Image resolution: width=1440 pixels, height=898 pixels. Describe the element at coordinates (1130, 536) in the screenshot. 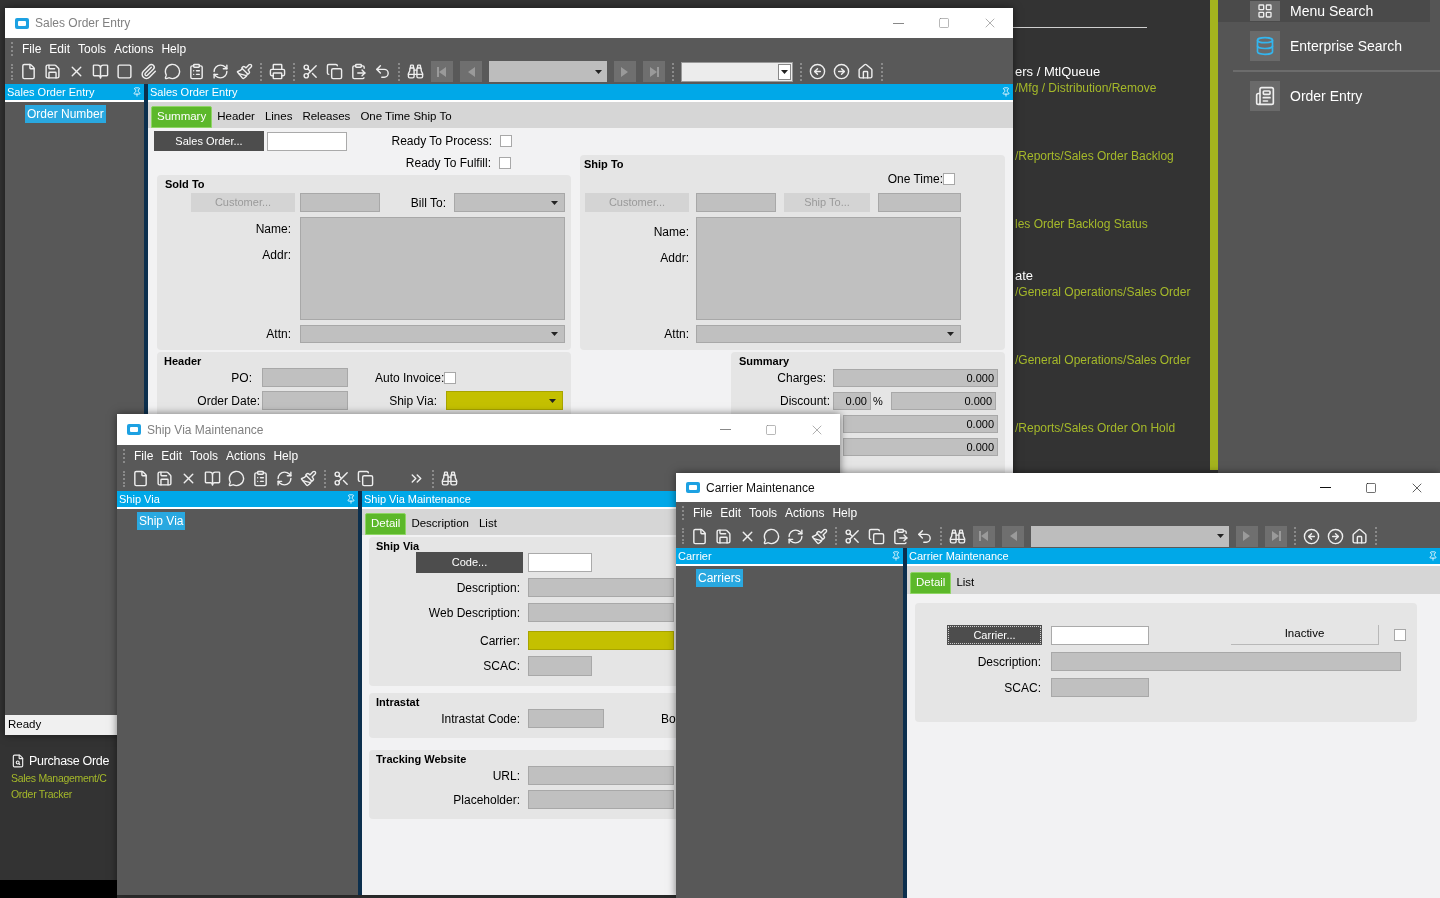

I see `record-dropdown` at that location.